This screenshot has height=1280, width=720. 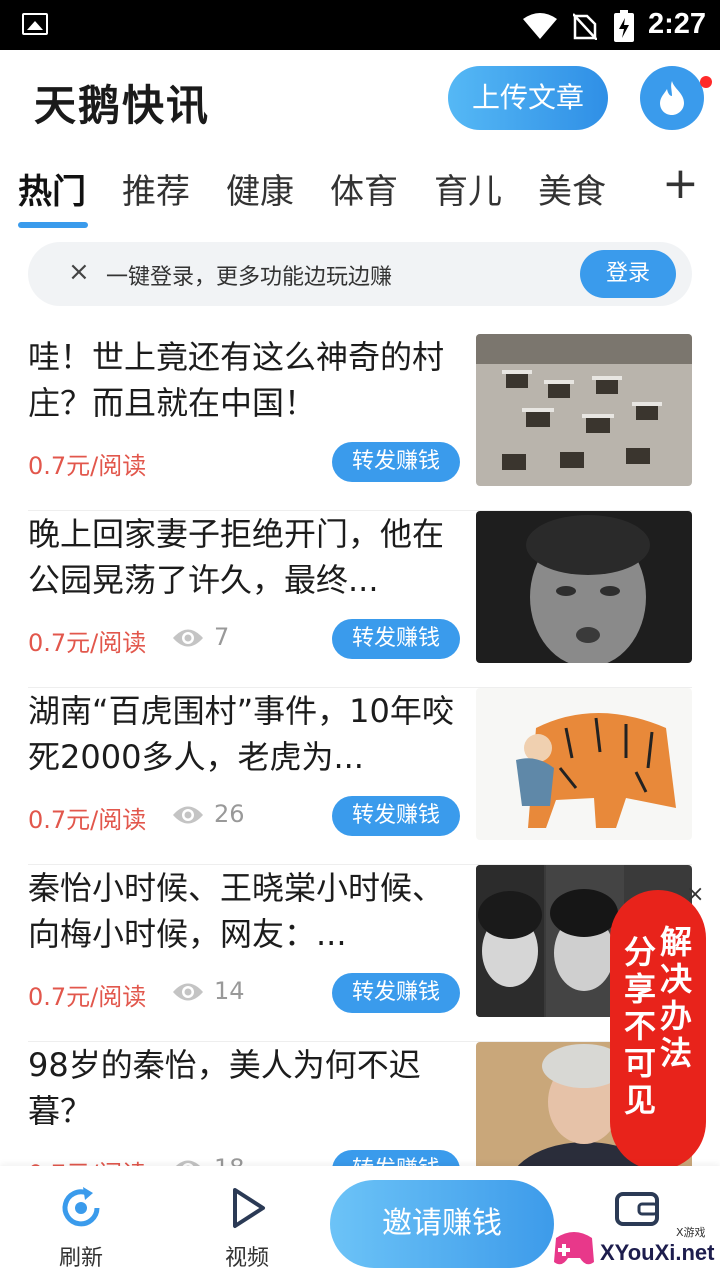 I want to click on tab-hot: 热门, so click(x=52, y=188).